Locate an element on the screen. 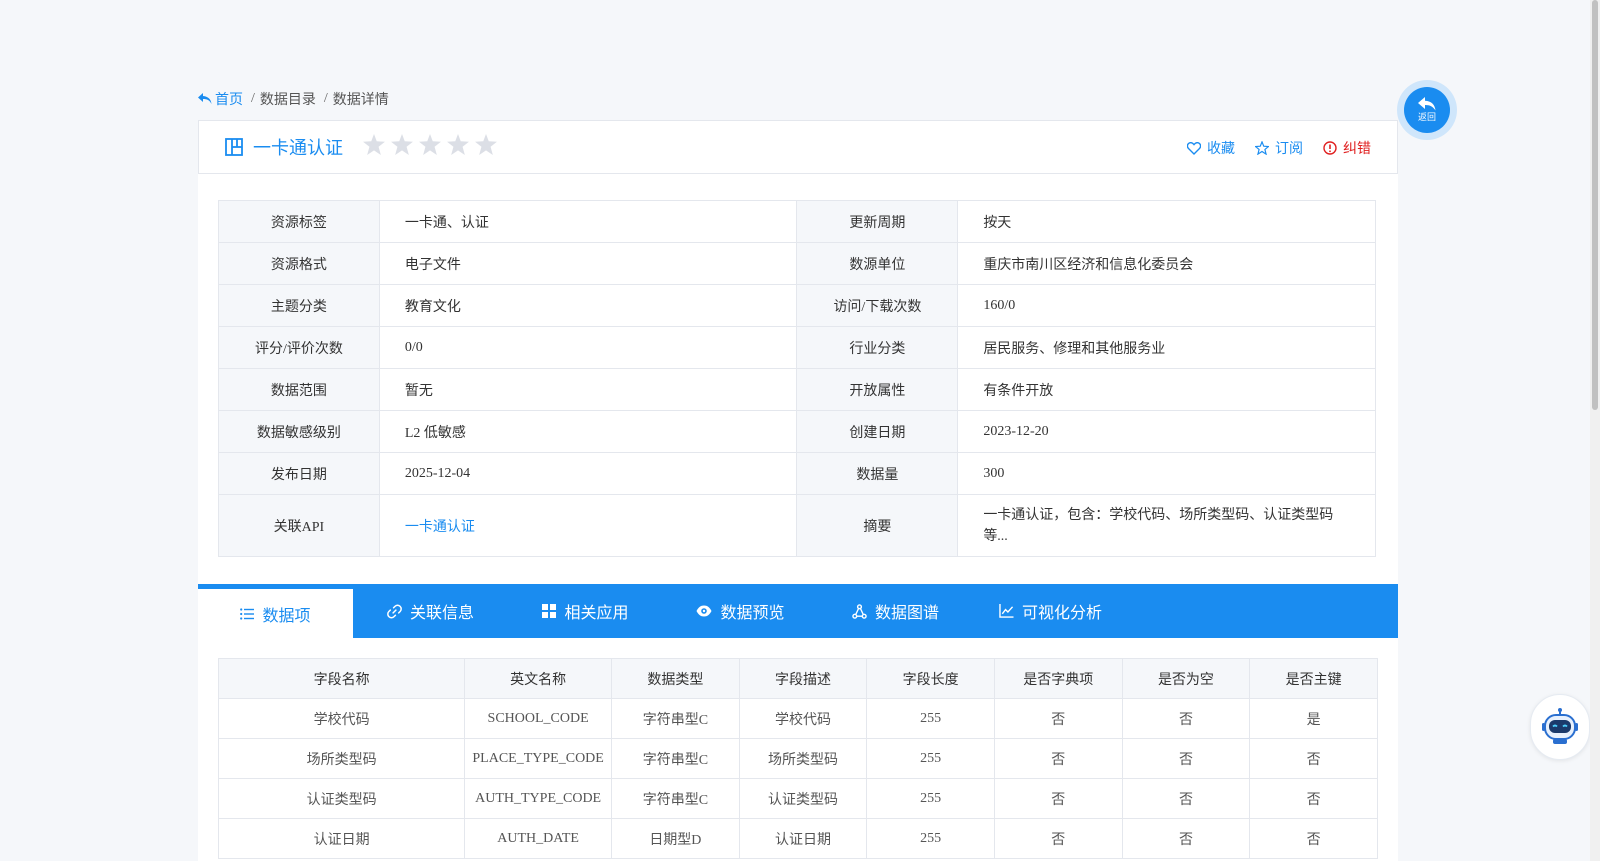  table-header-row: 字段名称 英文名称 数据类型 字段描述 字段长度 是否字典项 是否为空 是否主键 is located at coordinates (797, 678).